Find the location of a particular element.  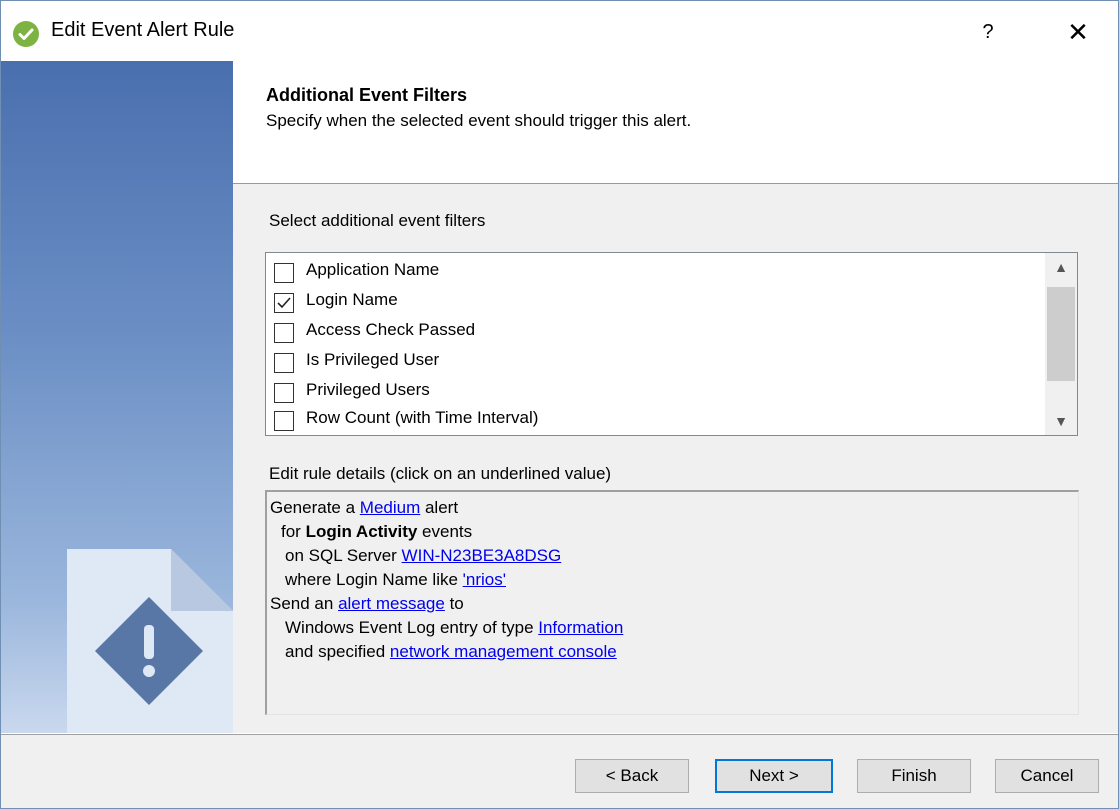

window-title: Edit Event Alert Rule is located at coordinates (143, 30).